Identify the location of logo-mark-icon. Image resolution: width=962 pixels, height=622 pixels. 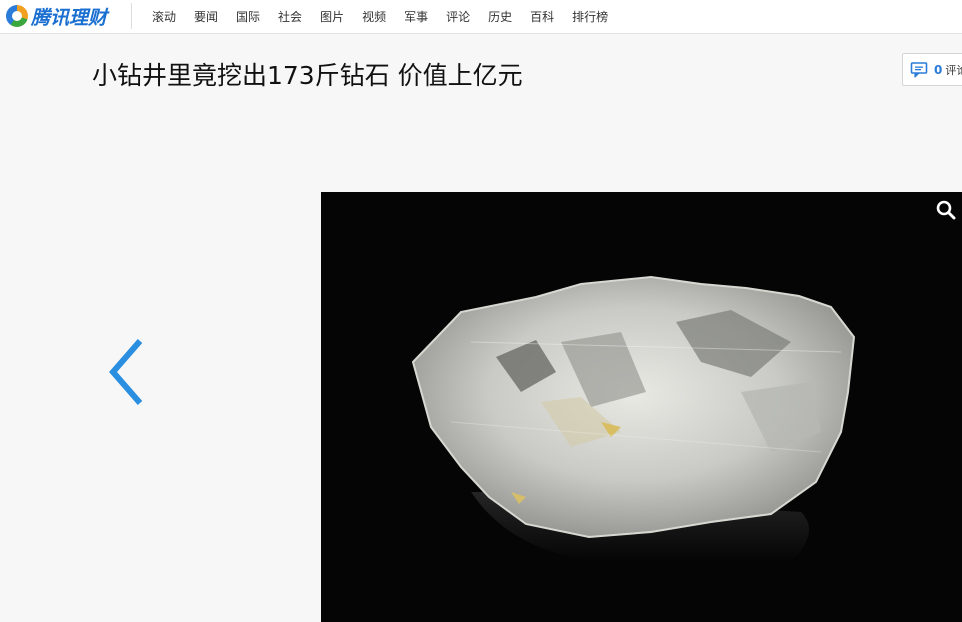
(17, 16).